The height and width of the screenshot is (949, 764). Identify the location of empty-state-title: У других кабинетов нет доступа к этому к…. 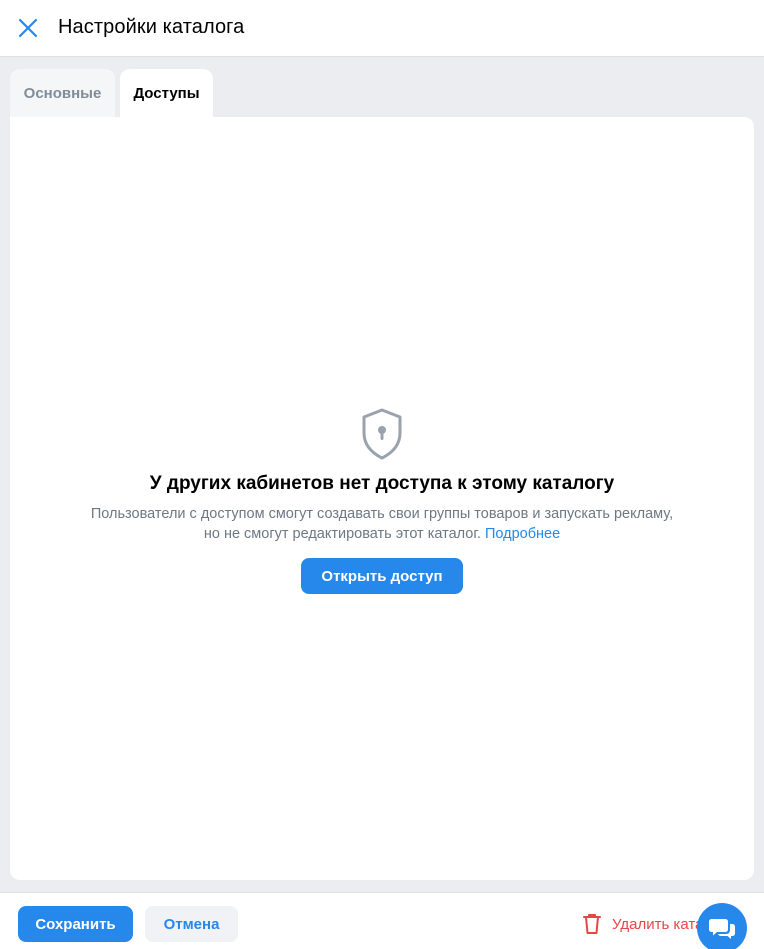
(382, 483).